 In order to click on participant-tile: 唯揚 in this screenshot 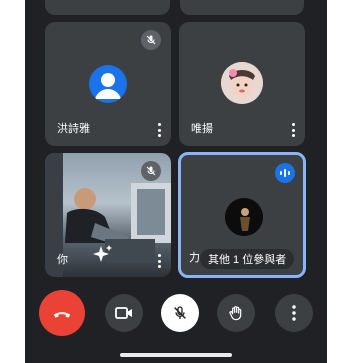, I will do `click(242, 84)`.